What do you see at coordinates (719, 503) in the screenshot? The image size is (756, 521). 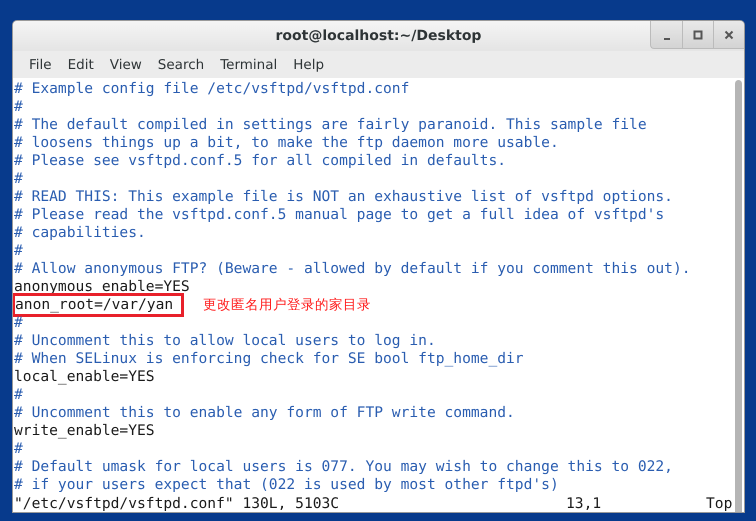 I see `scroll-position: Top` at bounding box center [719, 503].